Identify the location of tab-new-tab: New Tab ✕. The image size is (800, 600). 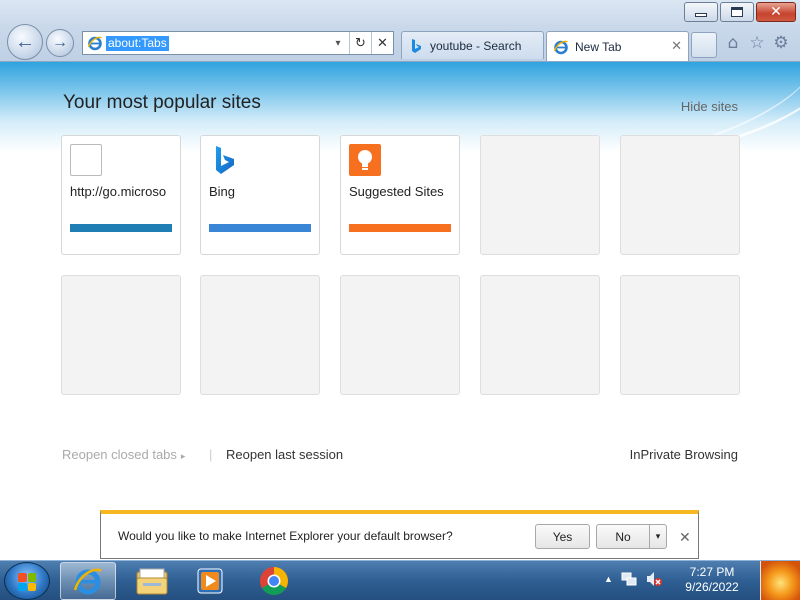
(617, 46).